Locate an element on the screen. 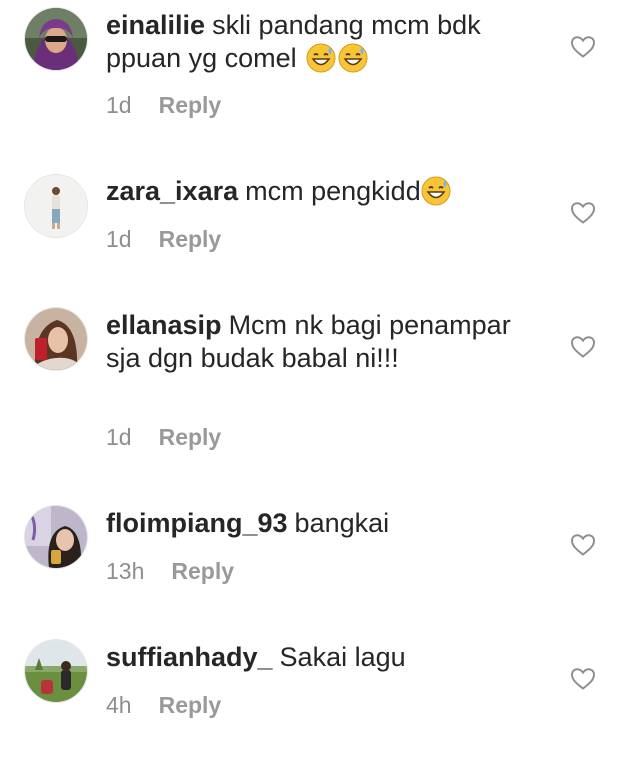 This screenshot has height=760, width=640. username-link: floimpiang_93 is located at coordinates (197, 523).